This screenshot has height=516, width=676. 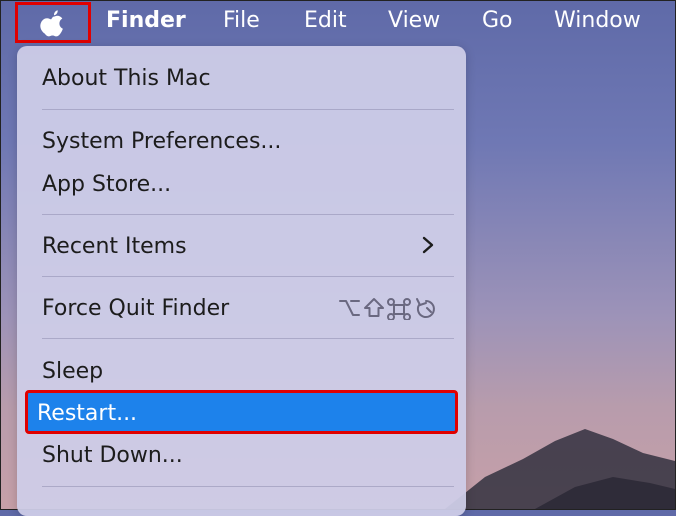 What do you see at coordinates (399, 309) in the screenshot?
I see `command-key-icon` at bounding box center [399, 309].